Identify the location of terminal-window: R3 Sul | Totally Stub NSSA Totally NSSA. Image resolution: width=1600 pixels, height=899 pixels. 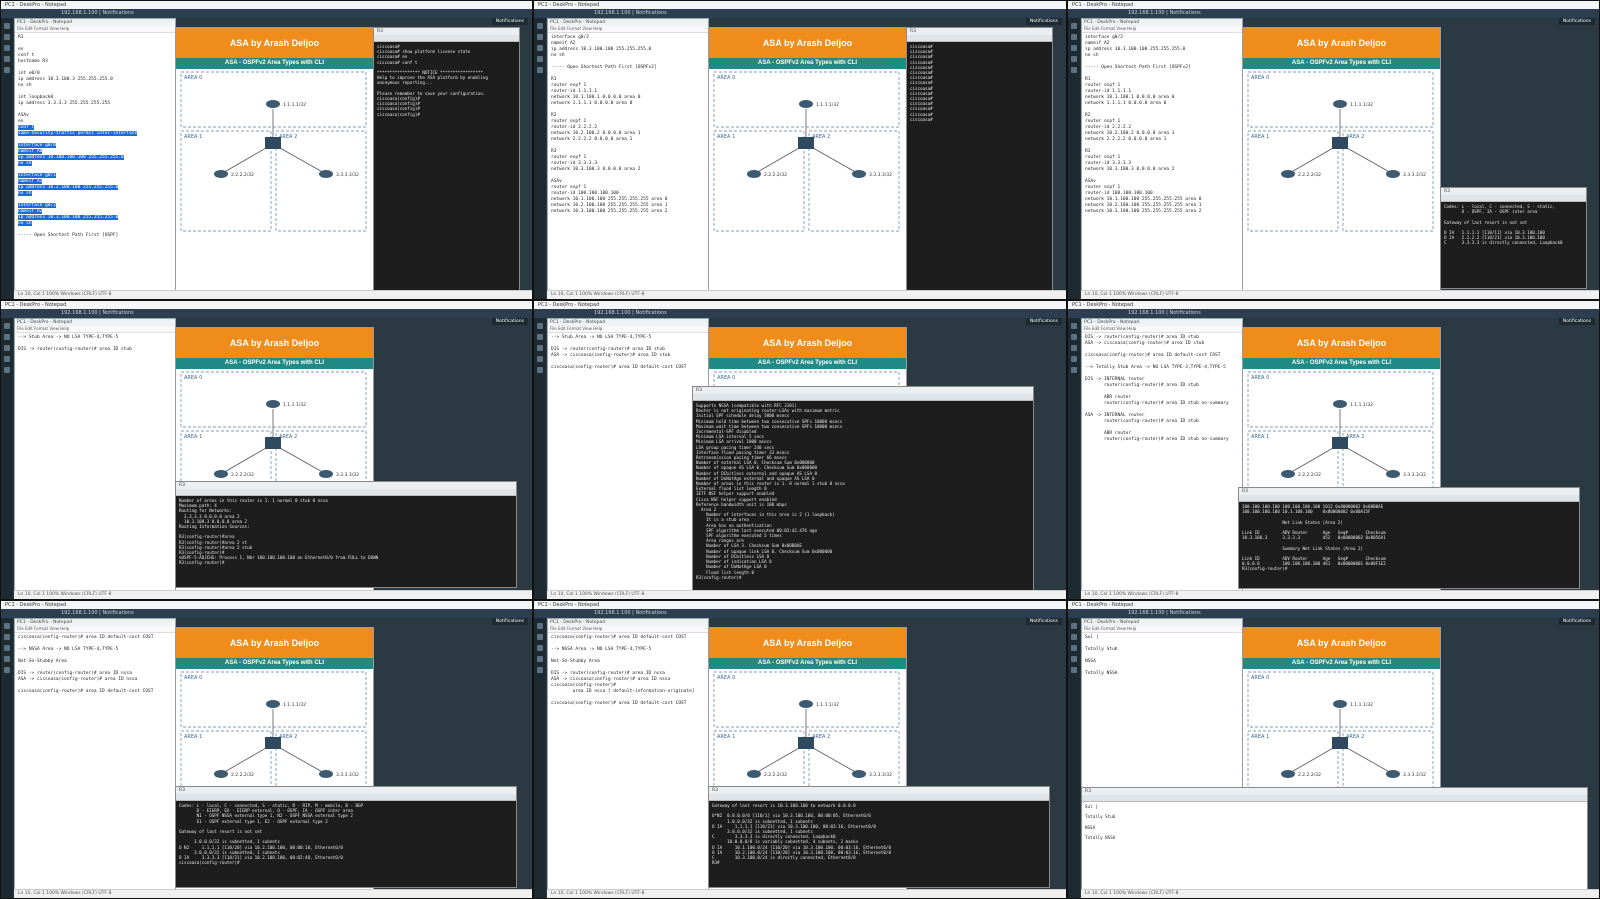
(1334, 839).